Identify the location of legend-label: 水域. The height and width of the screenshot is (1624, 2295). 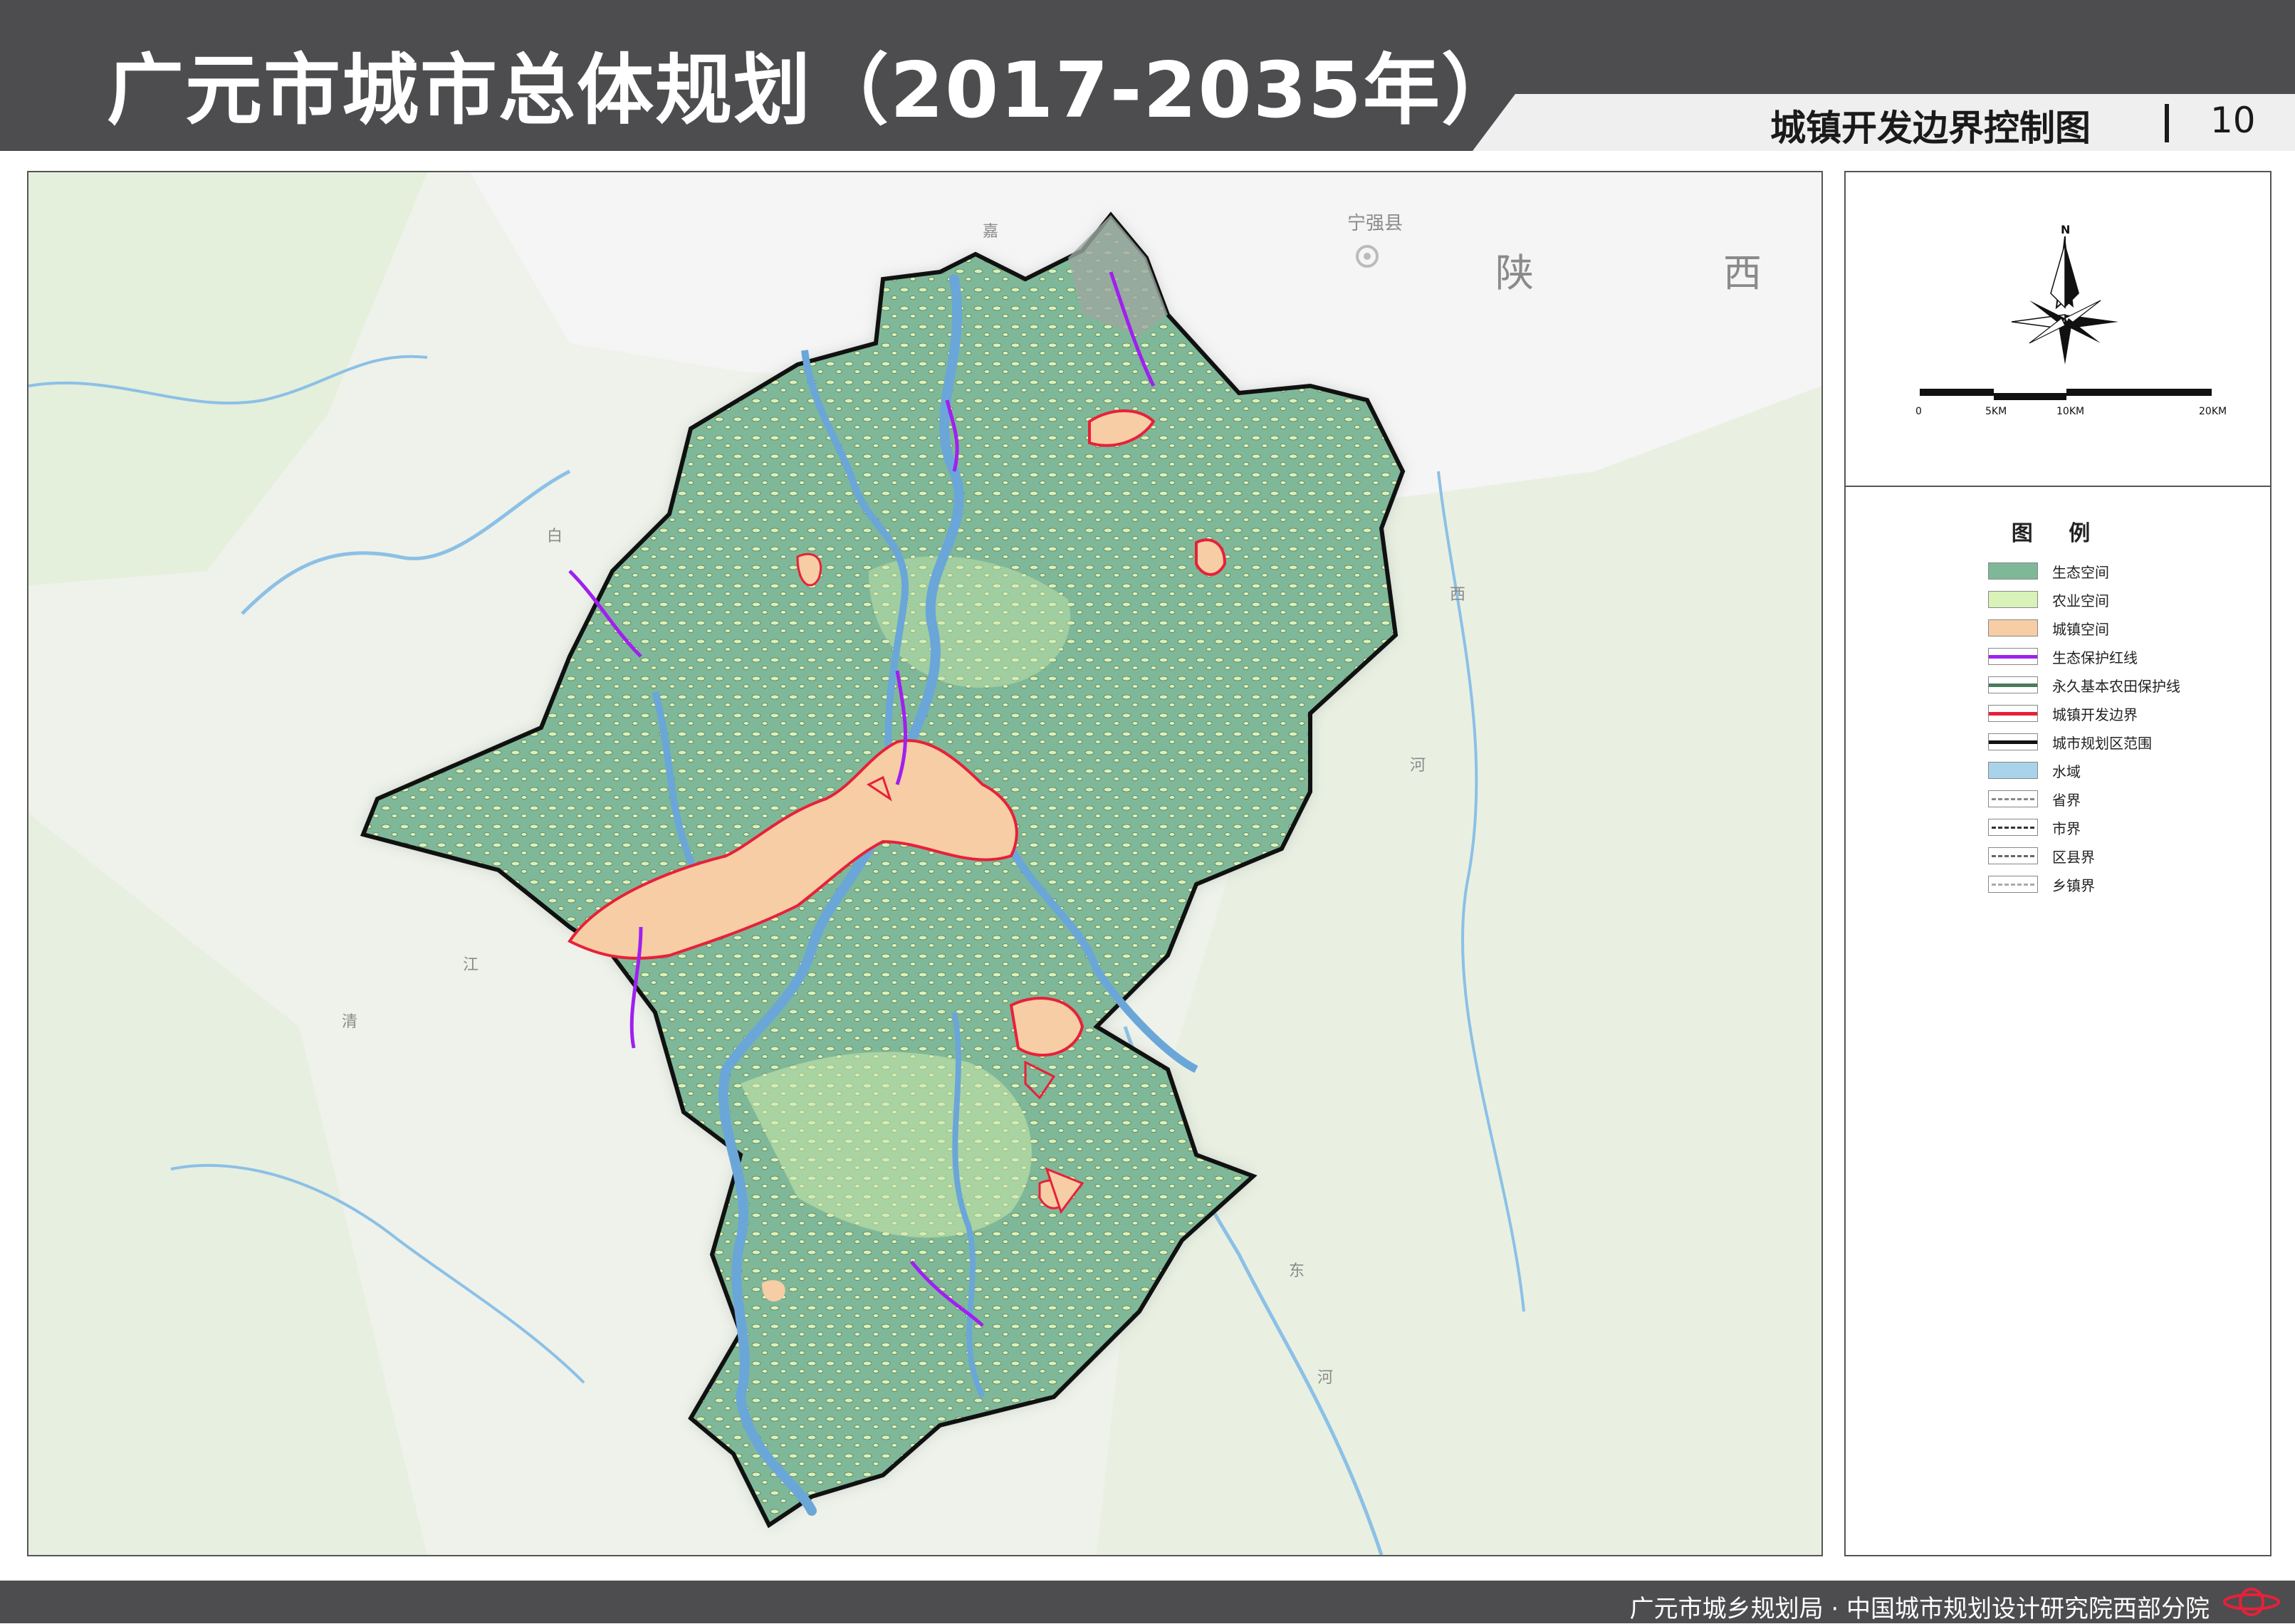
(2066, 772).